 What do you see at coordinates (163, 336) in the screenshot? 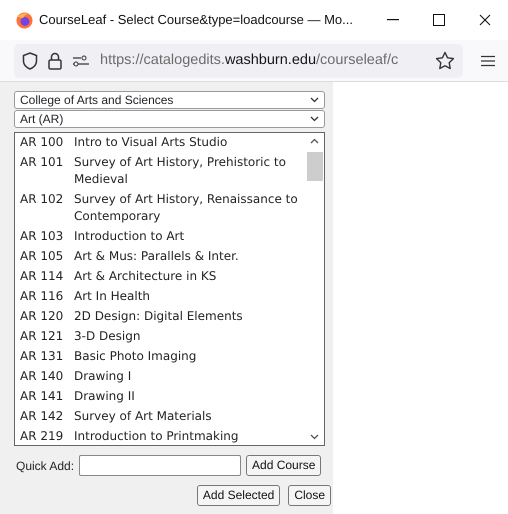
I see `course-option: AR 121 3-D Design` at bounding box center [163, 336].